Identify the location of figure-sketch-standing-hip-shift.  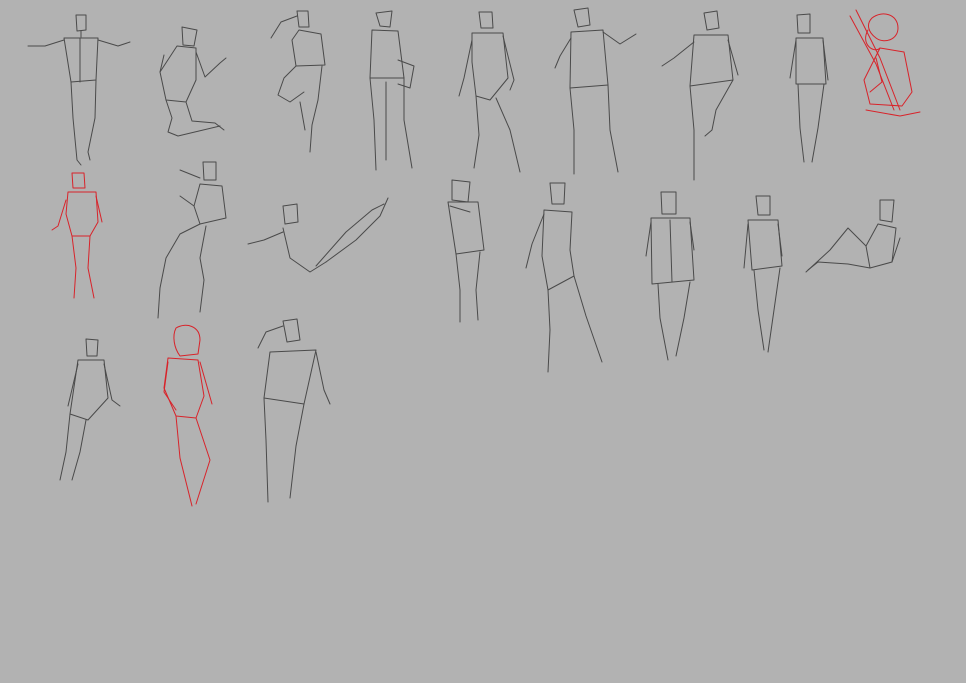
(489, 92).